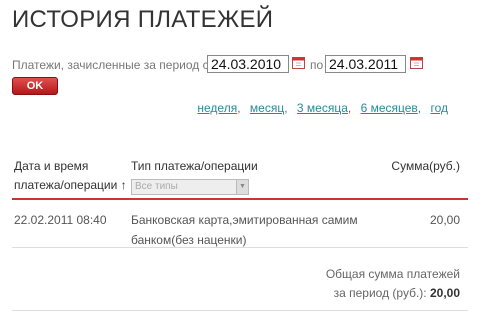  What do you see at coordinates (240, 310) in the screenshot?
I see `bottom-divider` at bounding box center [240, 310].